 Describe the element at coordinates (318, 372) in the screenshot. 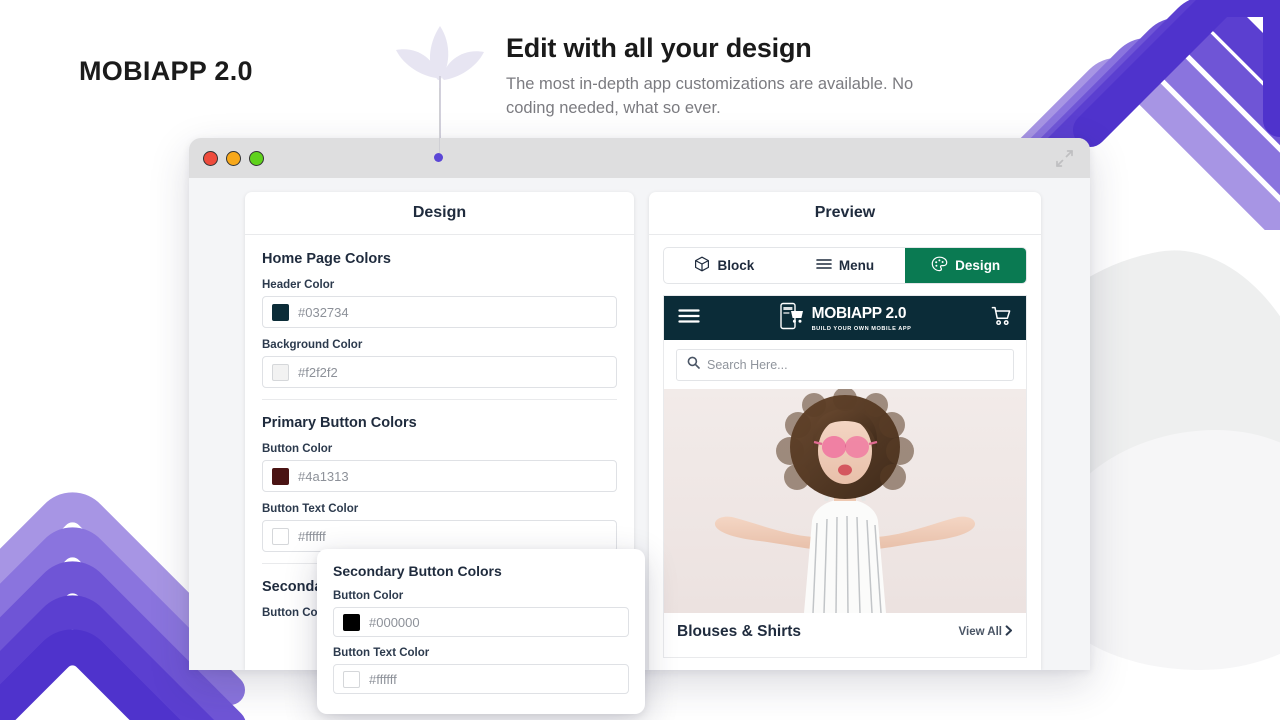

I see `value-background-color: #f2f2f2` at that location.